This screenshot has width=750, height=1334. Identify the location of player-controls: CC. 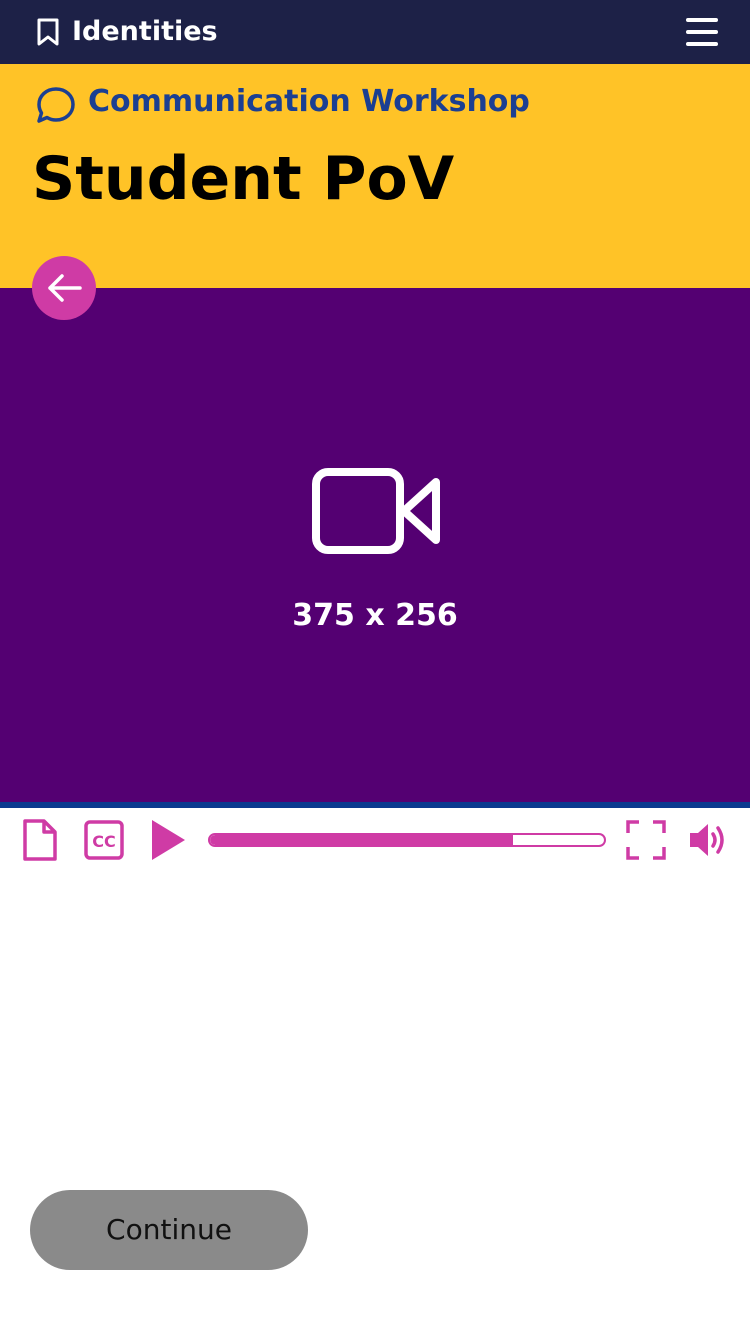
(375, 840).